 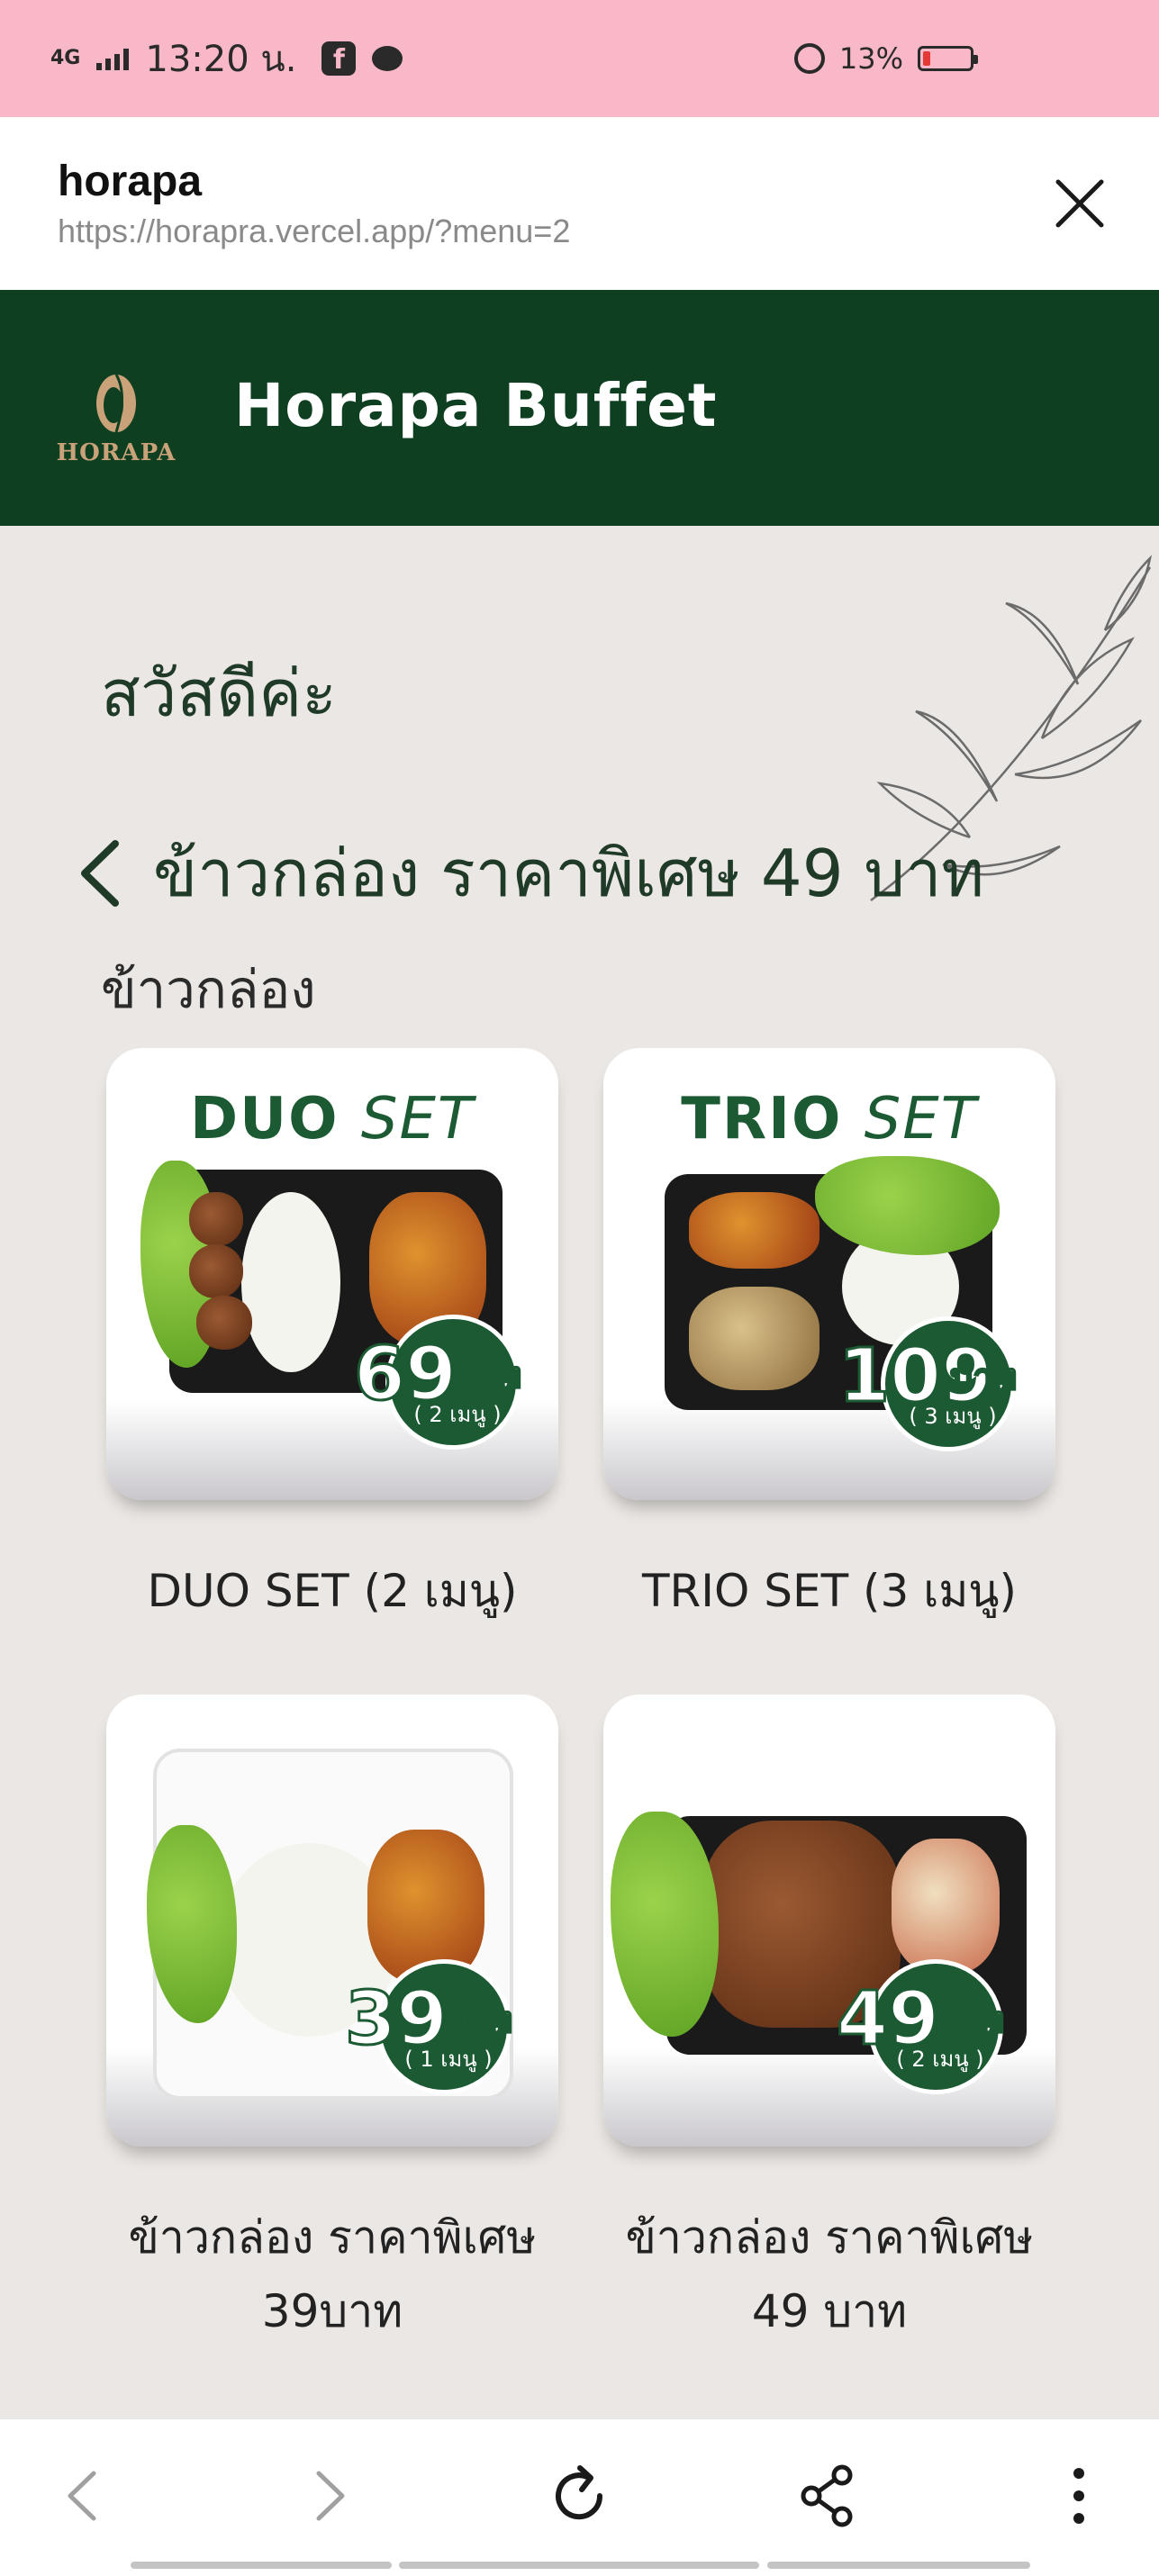 I want to click on category-title: ข้าวกล่อง ราคาพิเศษ 49 บาท, so click(x=568, y=873).